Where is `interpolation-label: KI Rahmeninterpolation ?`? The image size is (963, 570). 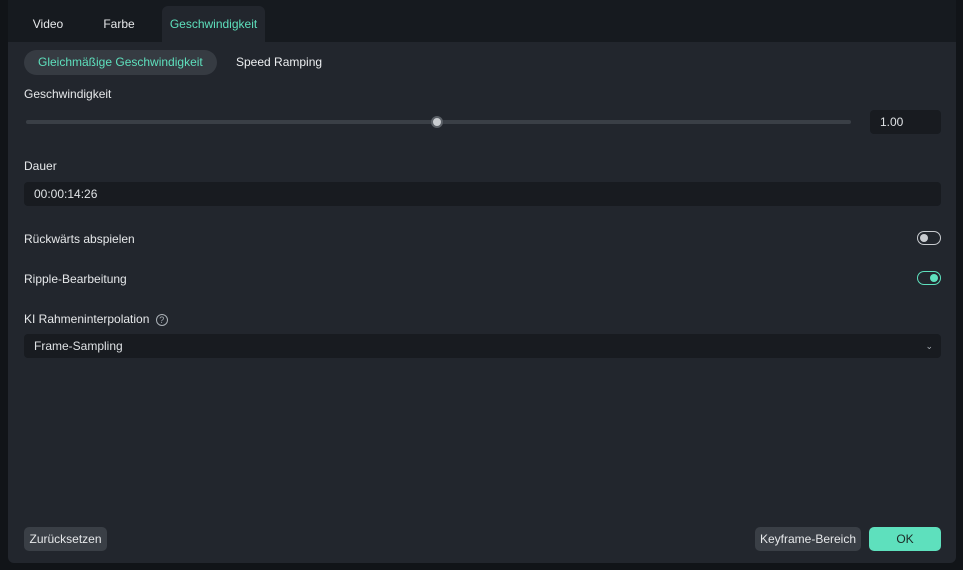
interpolation-label: KI Rahmeninterpolation ? is located at coordinates (96, 319).